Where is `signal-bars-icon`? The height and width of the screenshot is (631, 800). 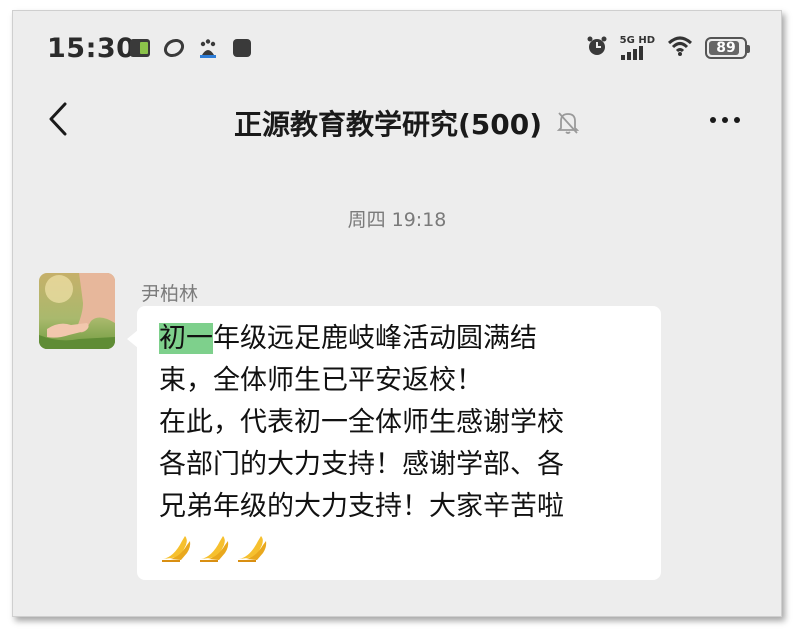
signal-bars-icon is located at coordinates (631, 53).